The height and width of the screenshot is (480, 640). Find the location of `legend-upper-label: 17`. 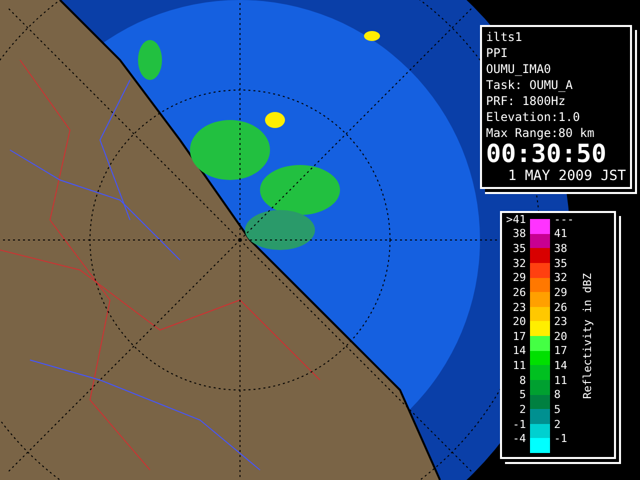

legend-upper-label: 17 is located at coordinates (519, 336).